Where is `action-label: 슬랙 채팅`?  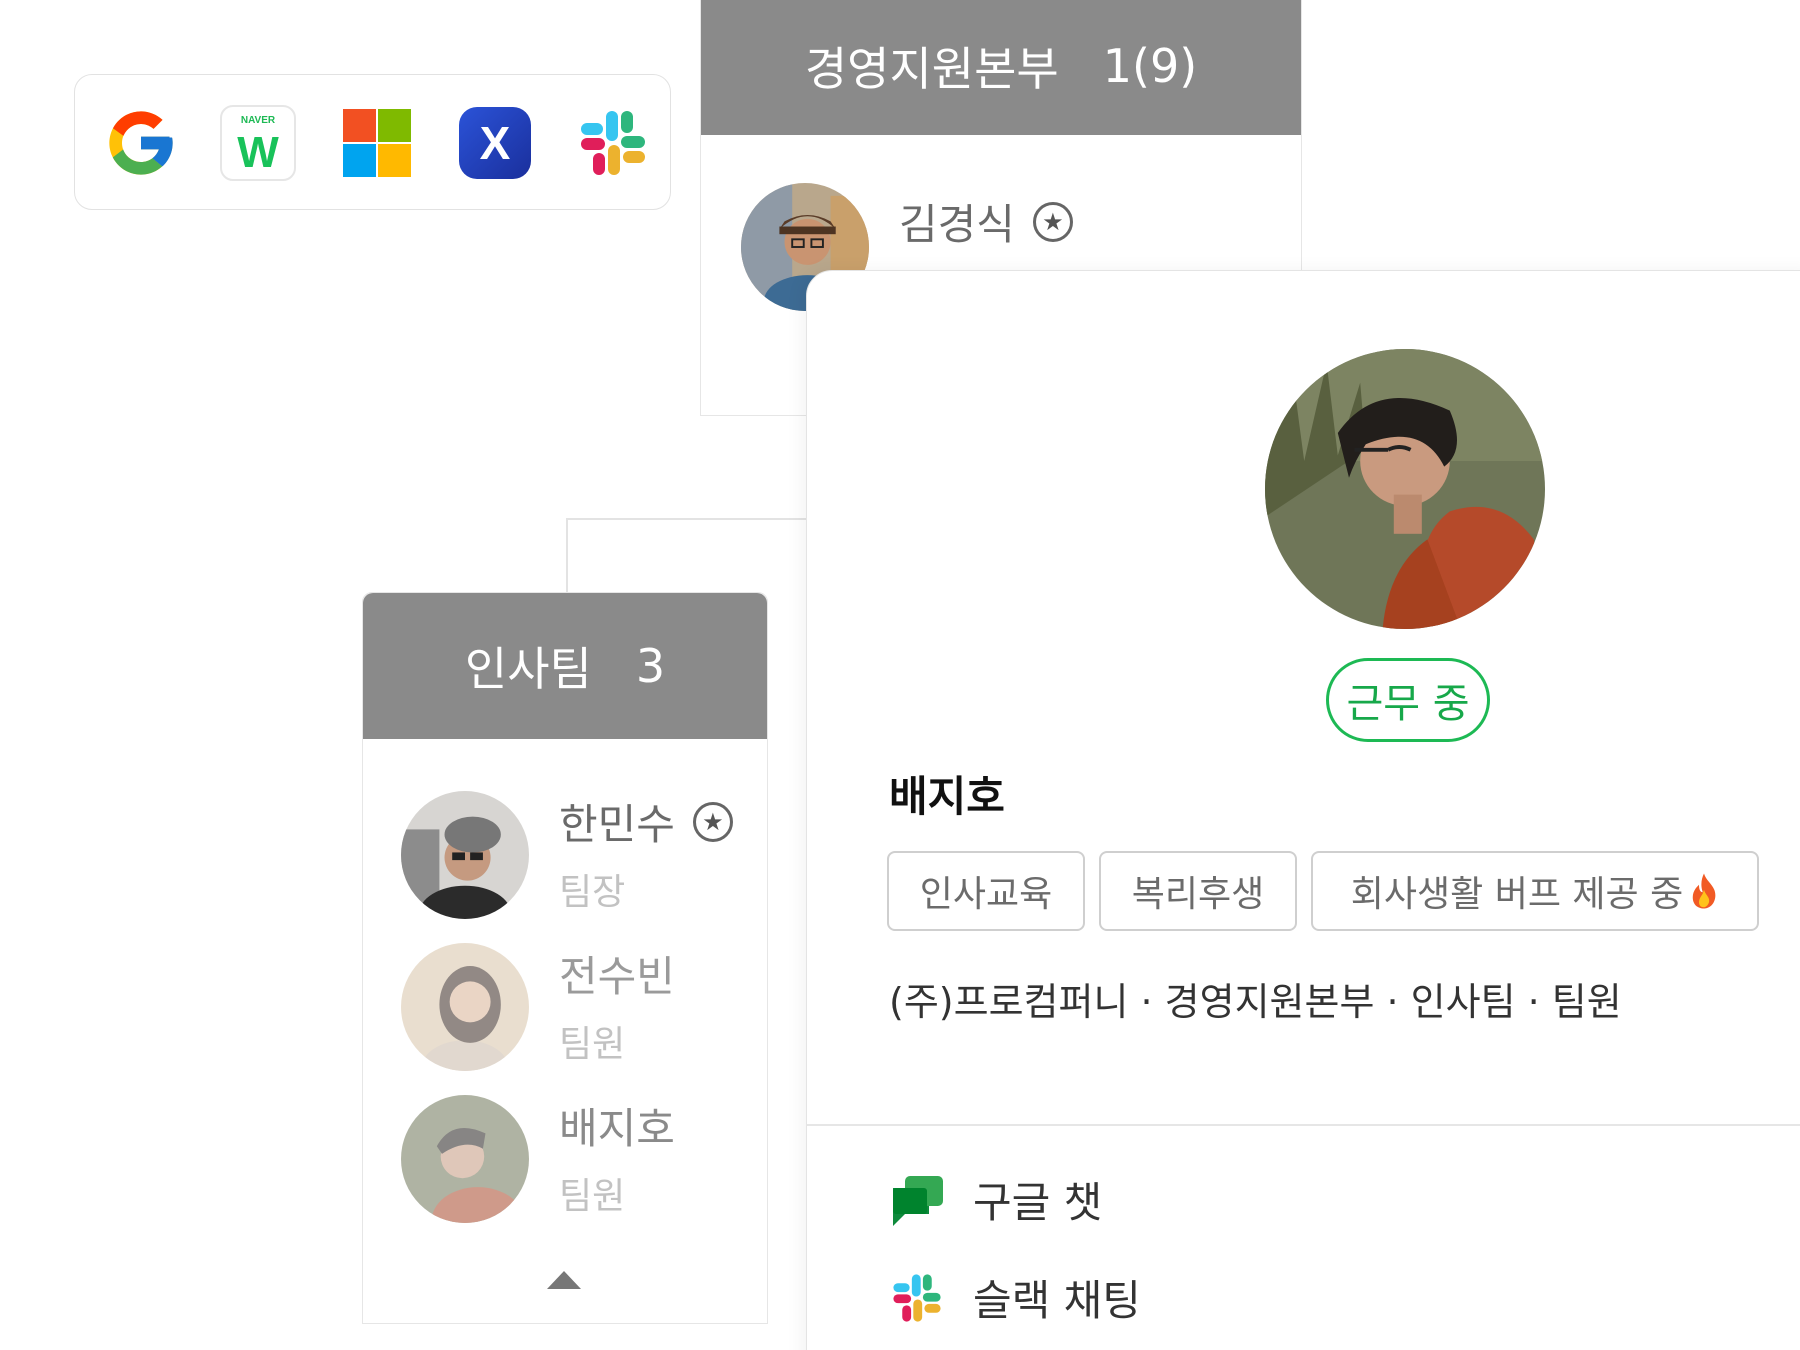
action-label: 슬랙 채팅 is located at coordinates (1057, 1300).